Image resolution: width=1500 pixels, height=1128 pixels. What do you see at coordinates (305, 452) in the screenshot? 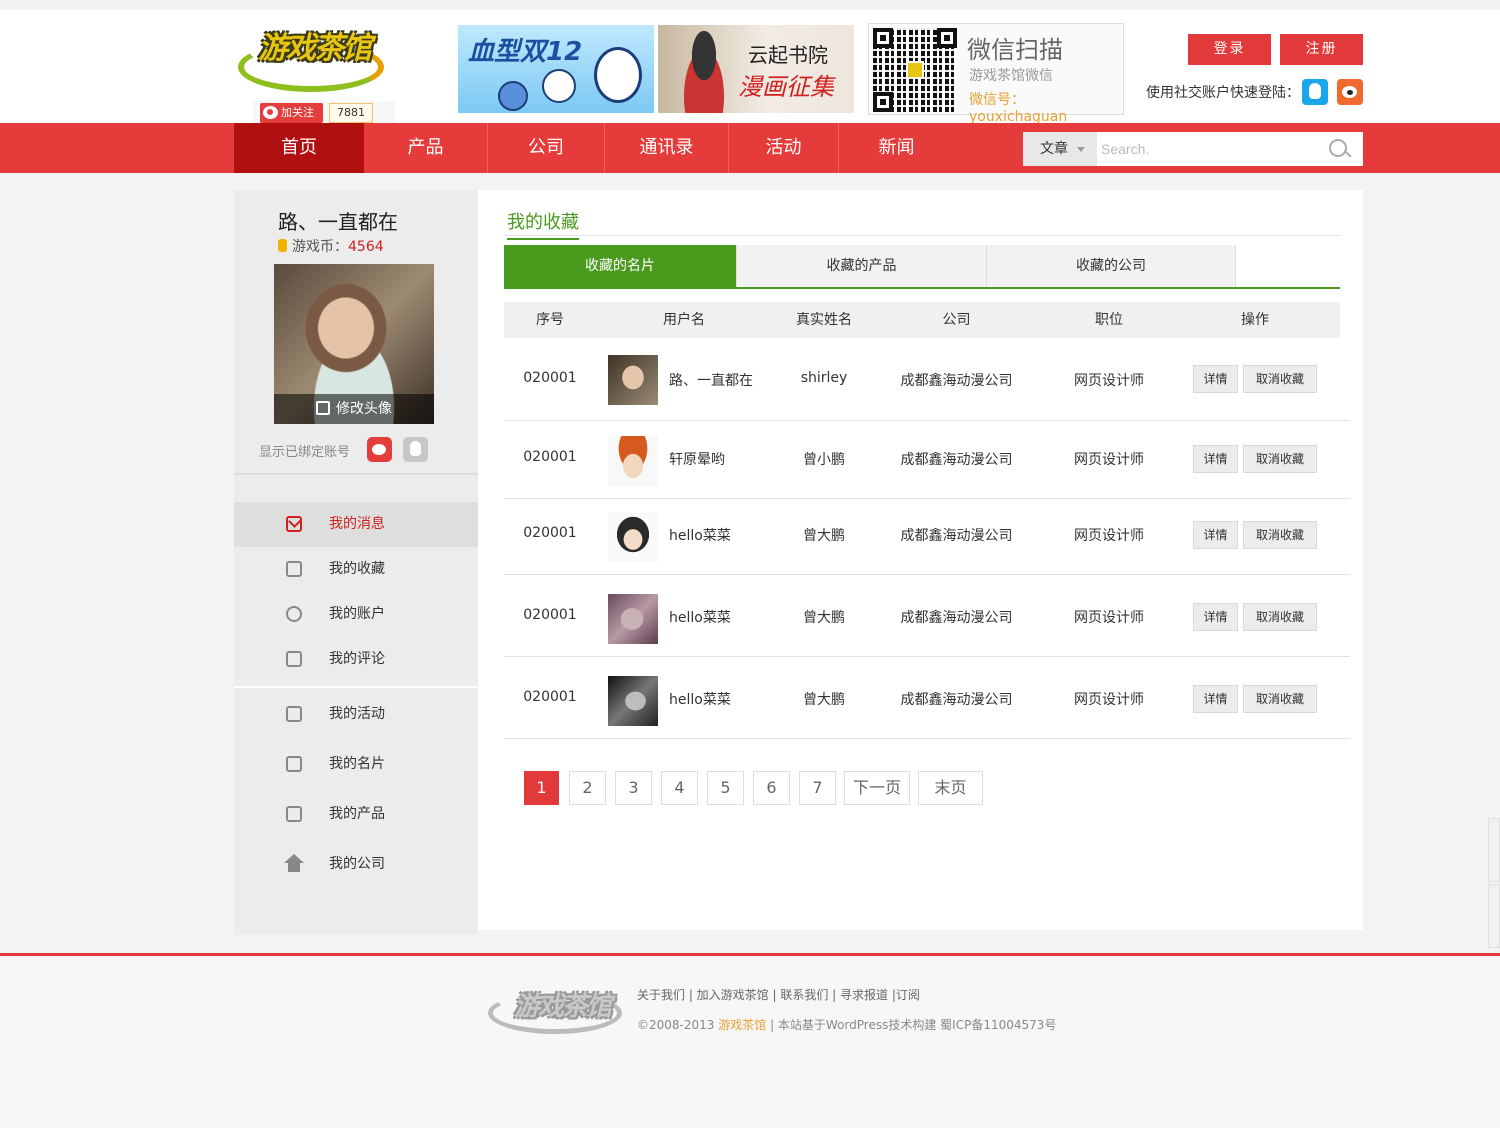
I see `bound-accounts-label: 显示已绑定账号` at bounding box center [305, 452].